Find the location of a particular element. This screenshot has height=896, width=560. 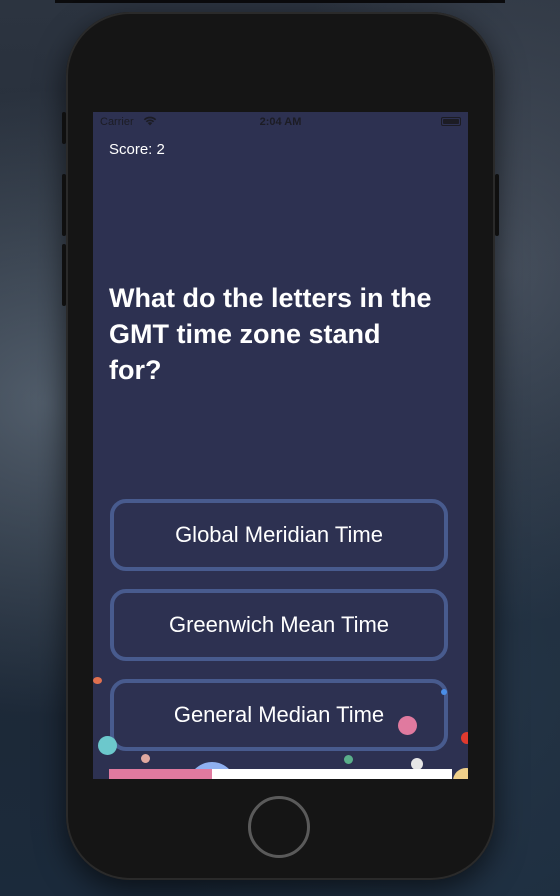

mute-switch is located at coordinates (64, 128).